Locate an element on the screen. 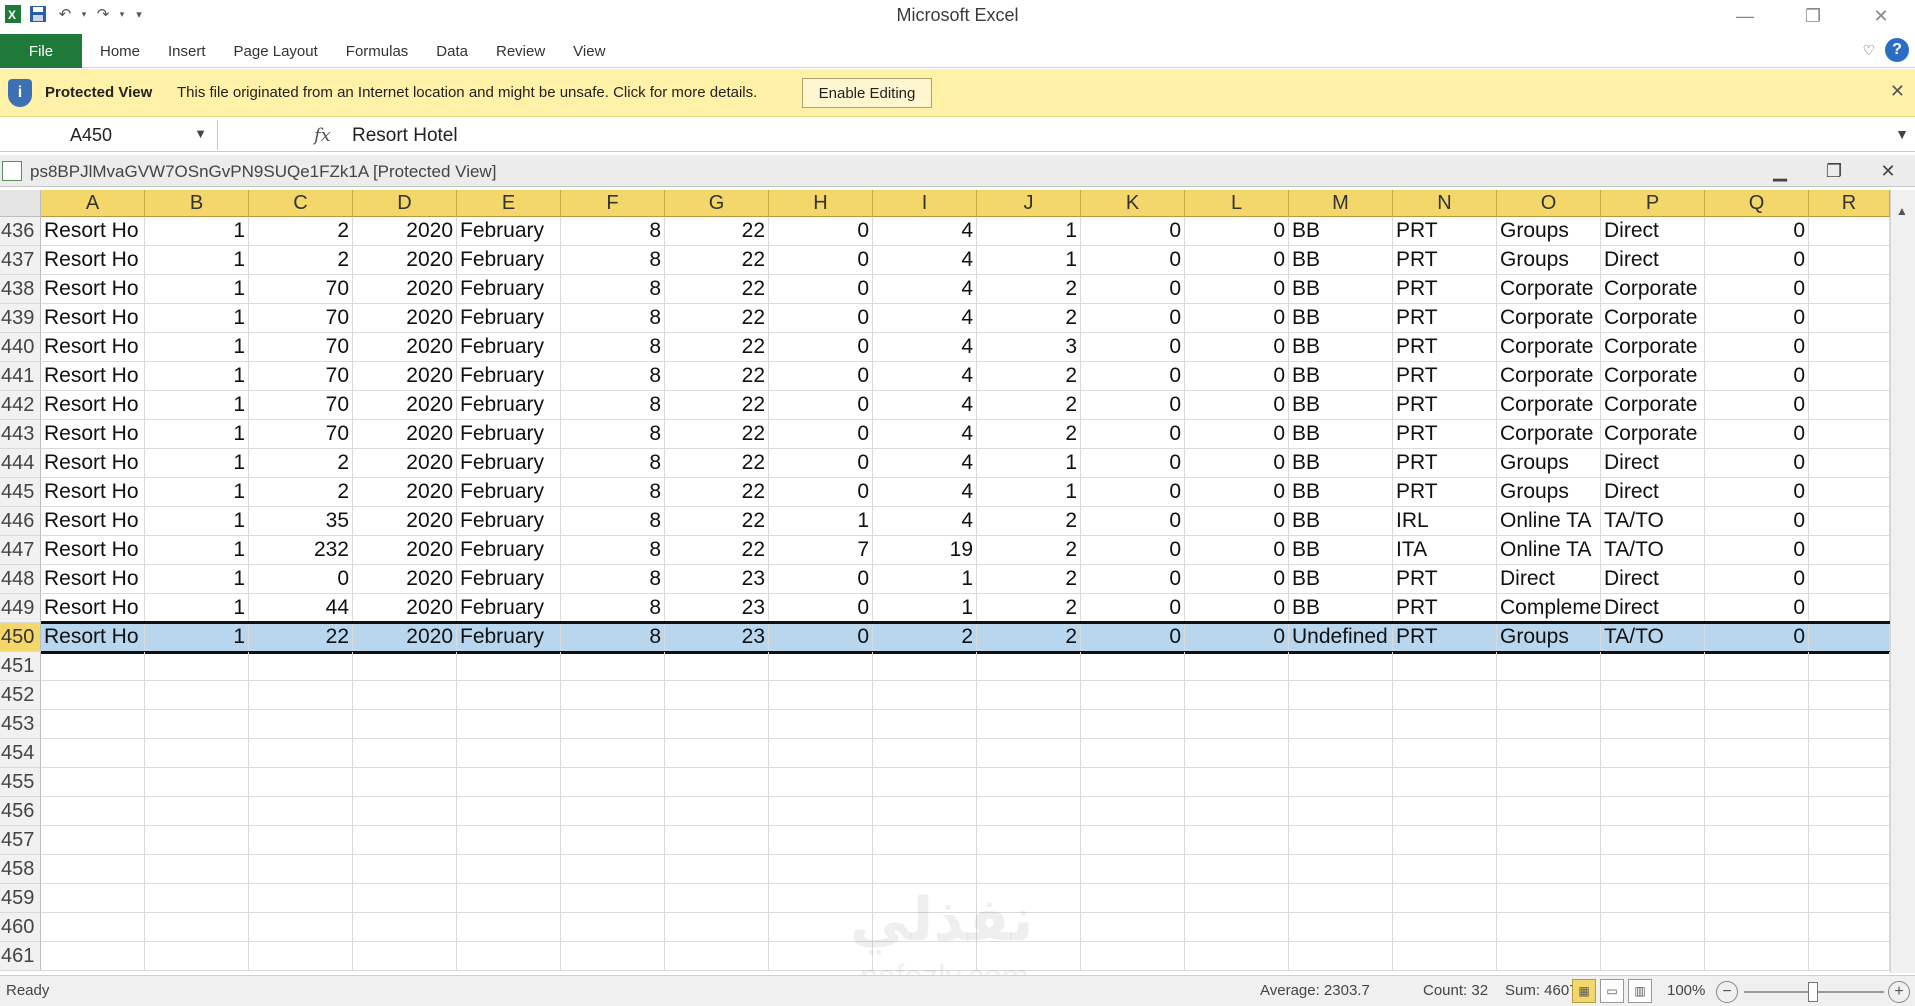  help-icon: ? is located at coordinates (1897, 50).